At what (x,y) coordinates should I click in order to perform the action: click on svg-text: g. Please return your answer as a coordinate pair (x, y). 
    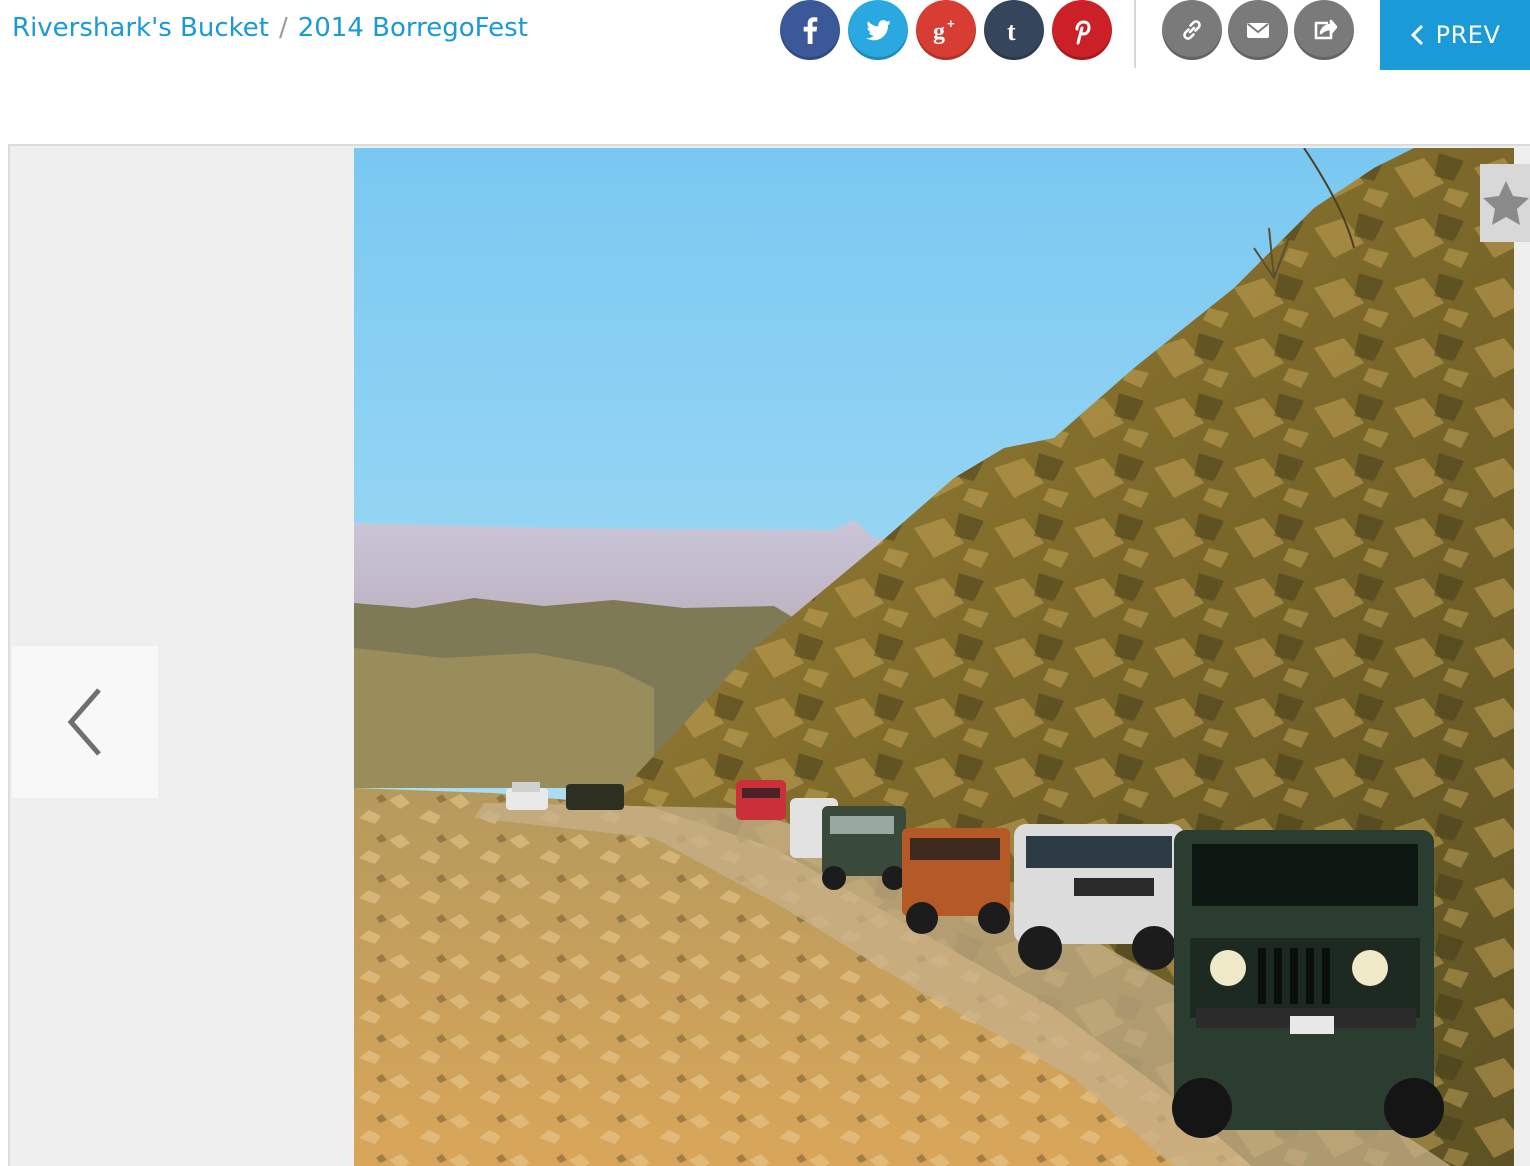
    Looking at the image, I should click on (939, 32).